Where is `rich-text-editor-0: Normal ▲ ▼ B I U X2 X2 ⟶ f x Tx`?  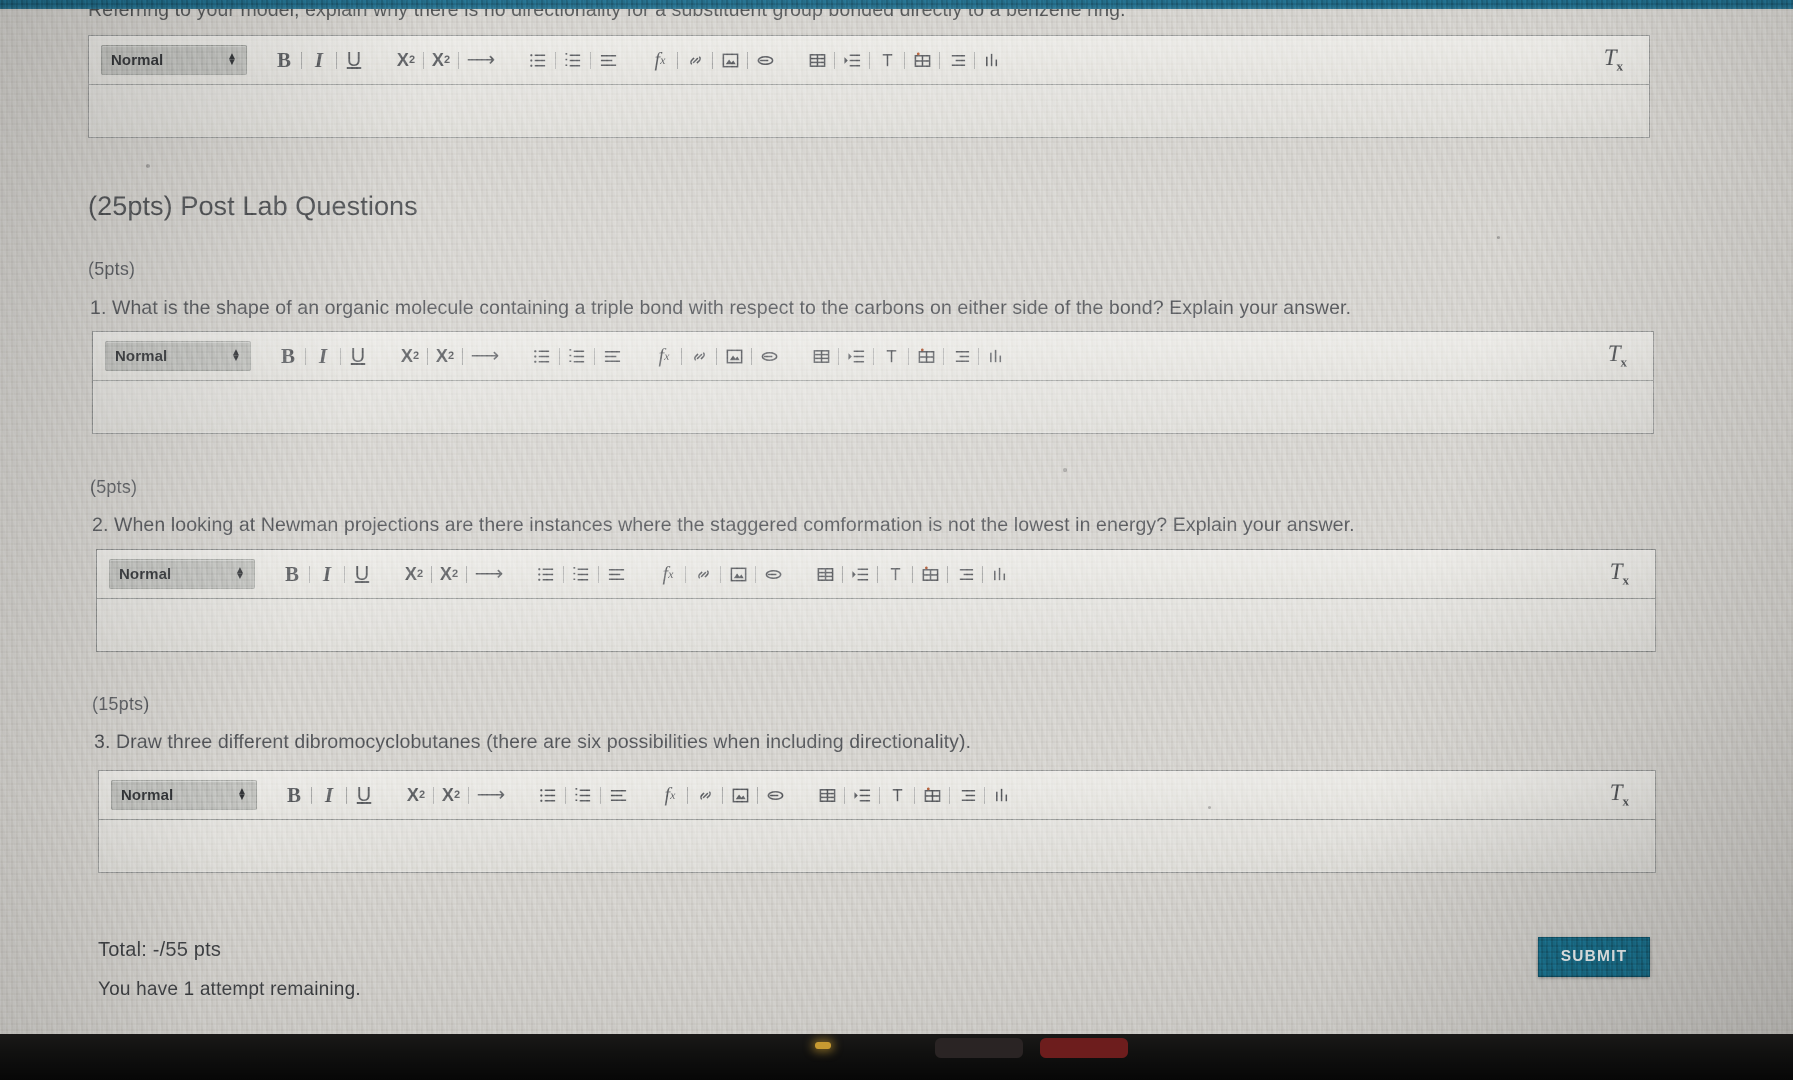
rich-text-editor-0: Normal ▲ ▼ B I U X2 X2 ⟶ f x Tx is located at coordinates (869, 86).